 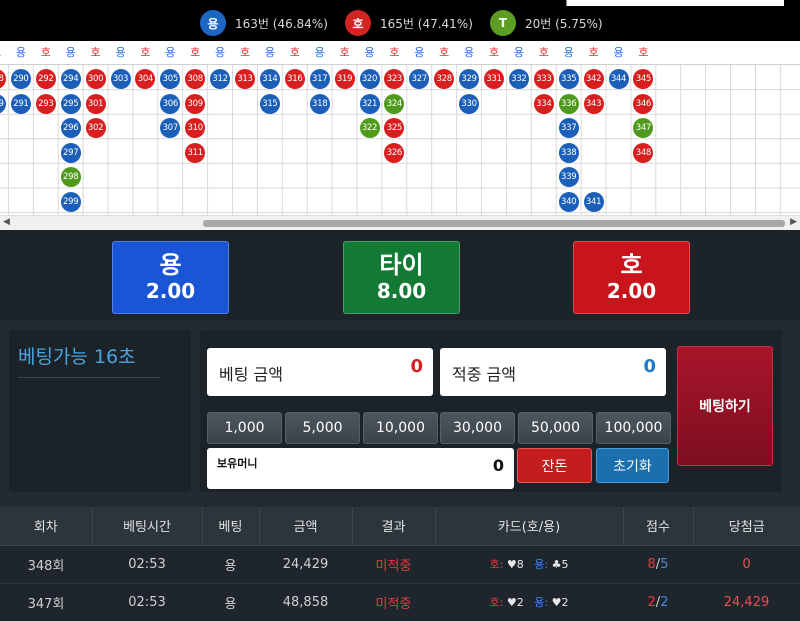 I want to click on tiger-odds: 2.00, so click(x=631, y=291).